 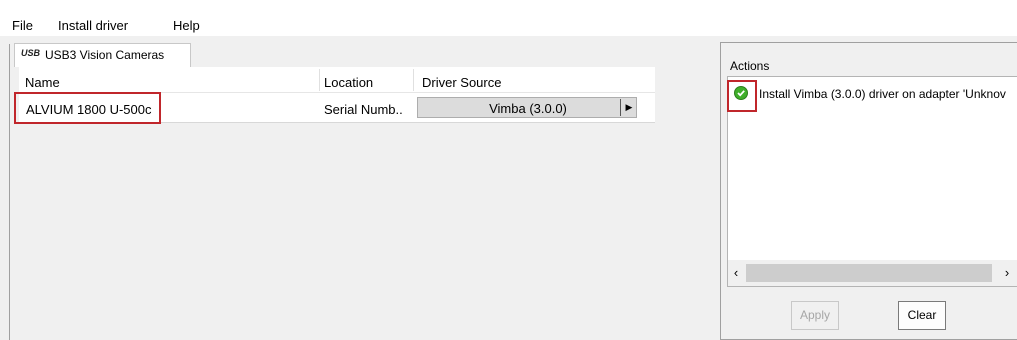 I want to click on column-header-name: Name, so click(x=42, y=82).